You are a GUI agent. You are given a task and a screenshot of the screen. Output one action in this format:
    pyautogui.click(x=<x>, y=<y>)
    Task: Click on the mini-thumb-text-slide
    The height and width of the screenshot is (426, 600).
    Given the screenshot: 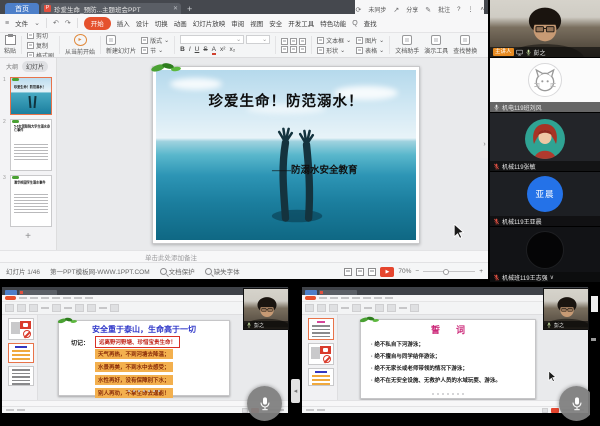 What is the action you would take?
    pyautogui.click(x=21, y=376)
    